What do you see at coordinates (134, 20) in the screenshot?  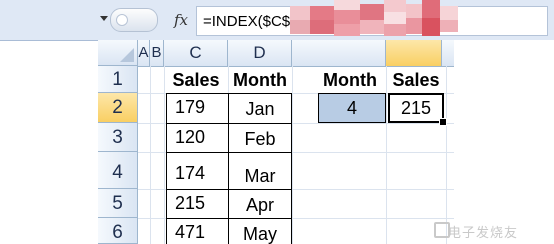 I see `formula-bar-resize-handle` at bounding box center [134, 20].